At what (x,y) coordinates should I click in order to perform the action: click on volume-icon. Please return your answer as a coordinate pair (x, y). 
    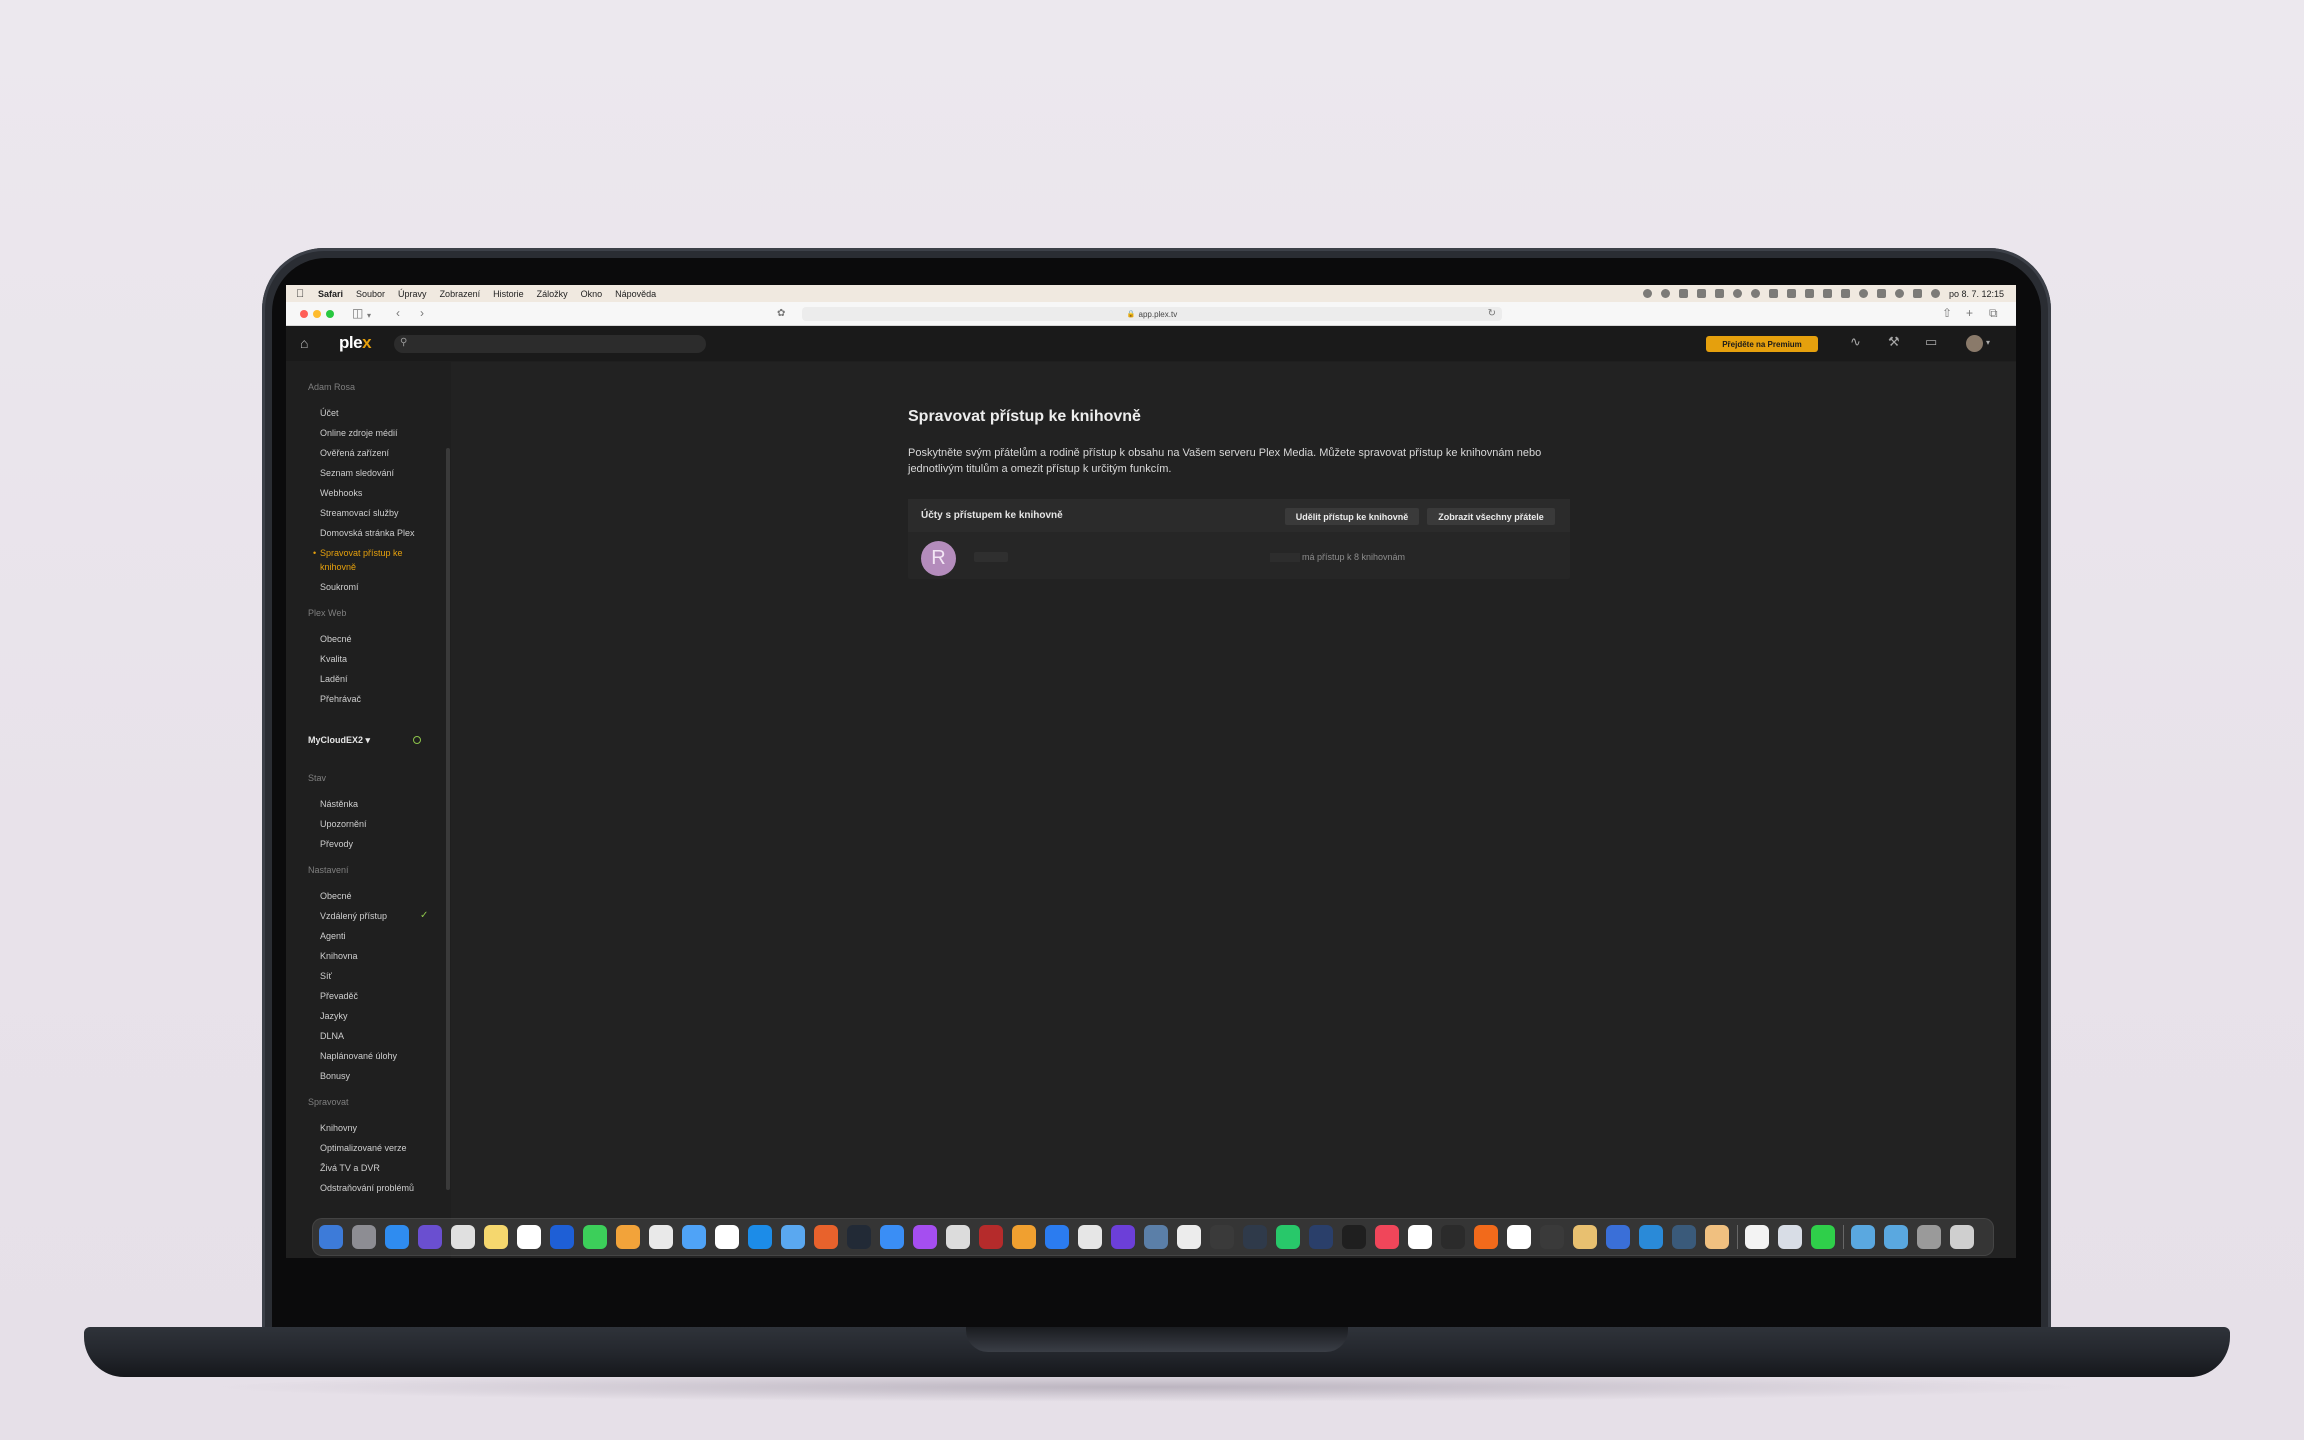
    Looking at the image, I should click on (1827, 293).